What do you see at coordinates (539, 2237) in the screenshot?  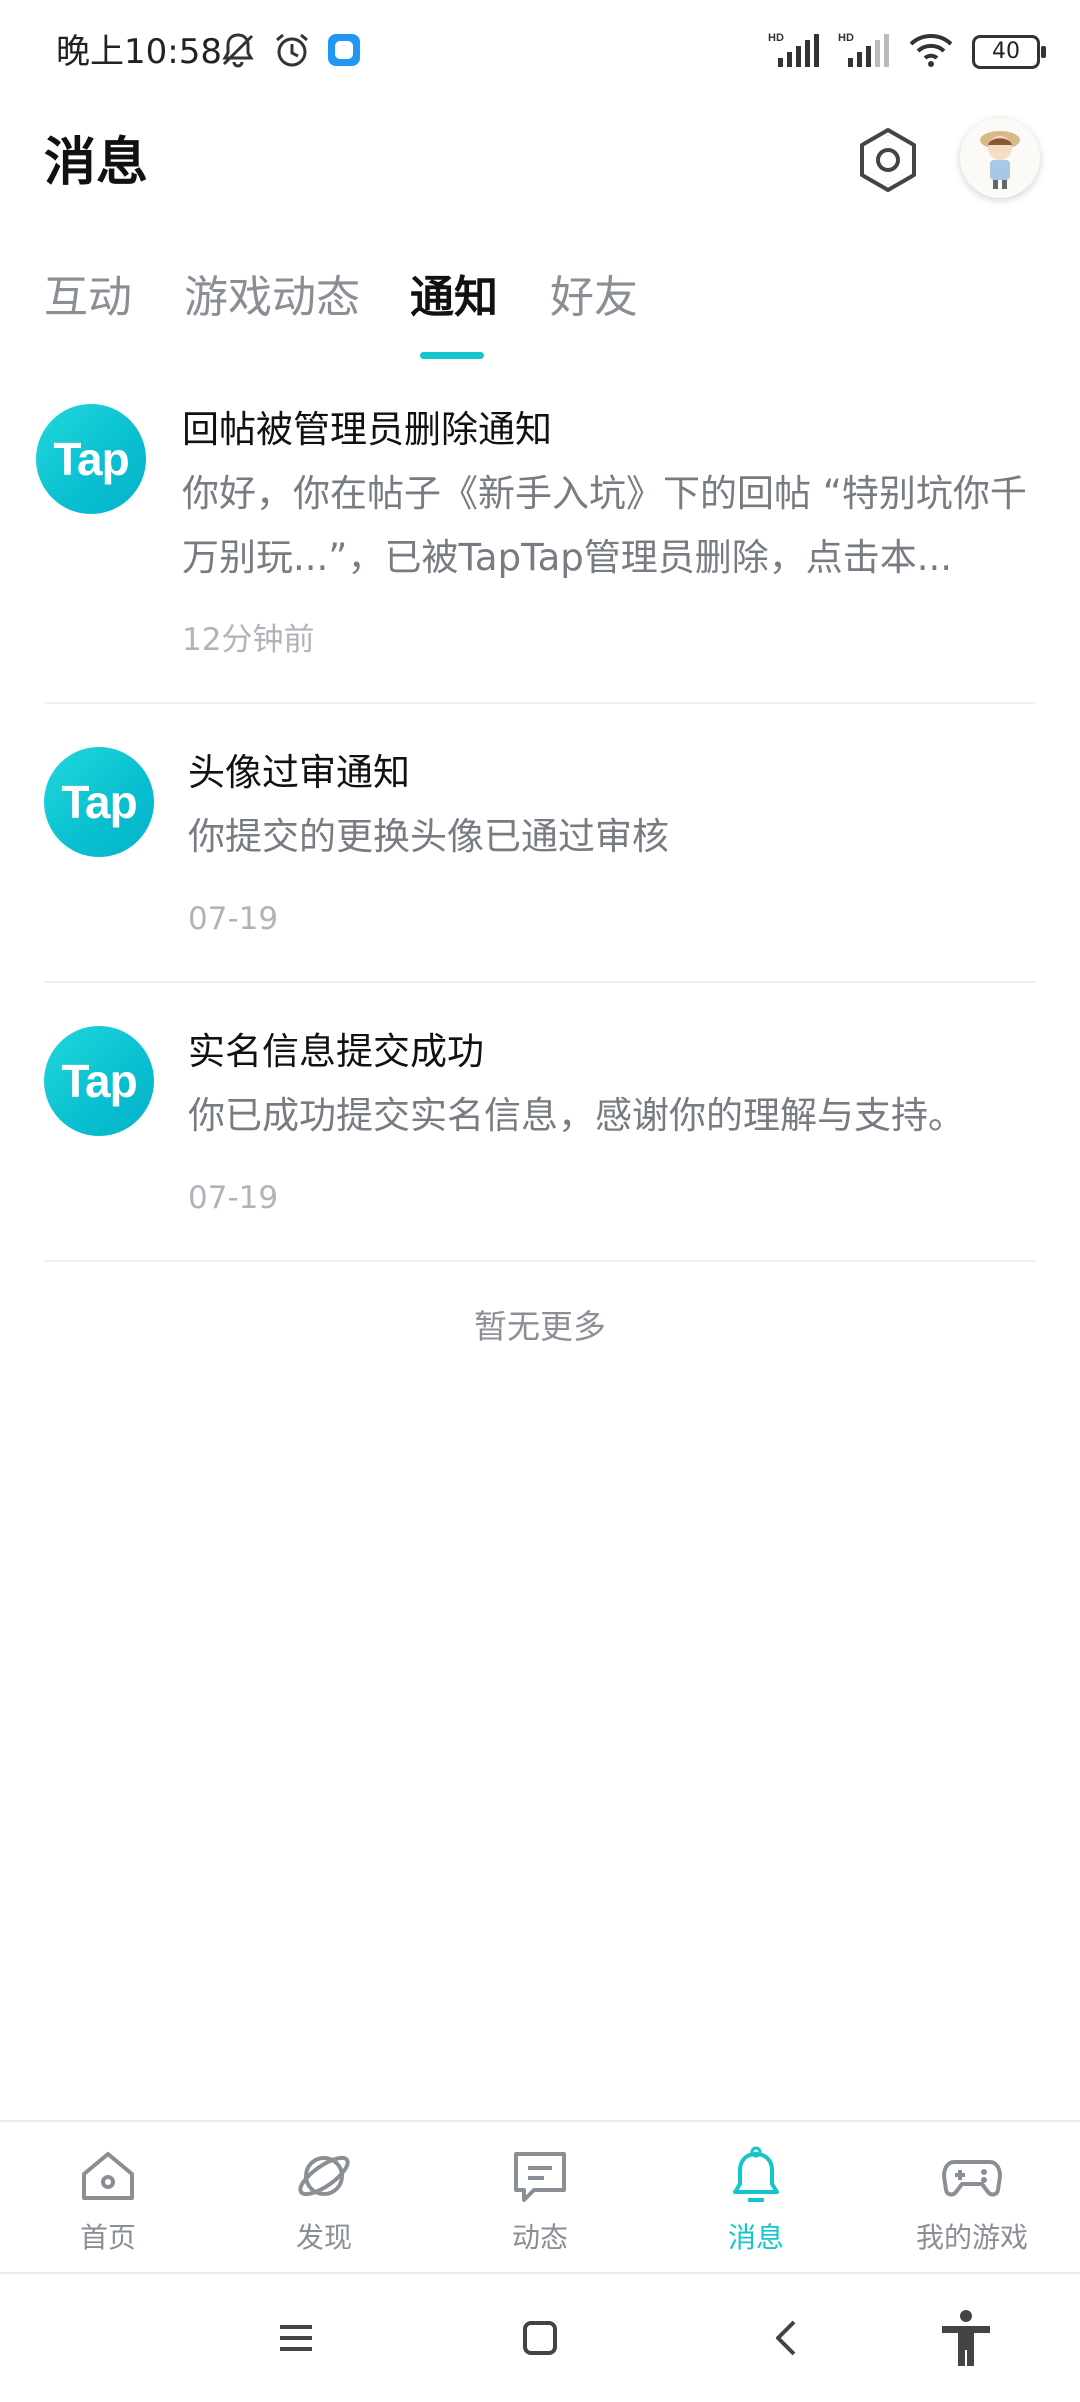 I see `nav-label: 动态` at bounding box center [539, 2237].